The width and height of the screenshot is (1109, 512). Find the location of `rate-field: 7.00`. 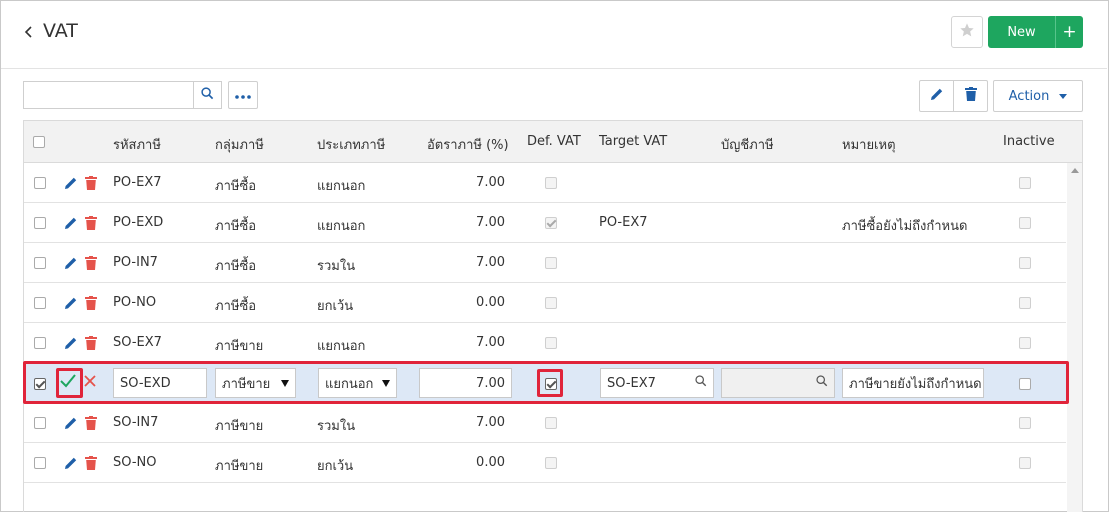

rate-field: 7.00 is located at coordinates (465, 383).